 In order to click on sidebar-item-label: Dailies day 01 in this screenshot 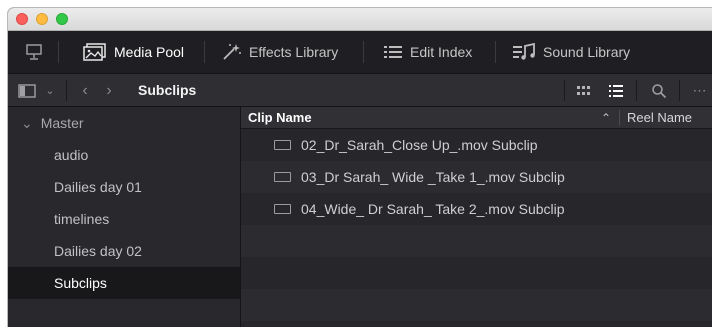, I will do `click(98, 187)`.